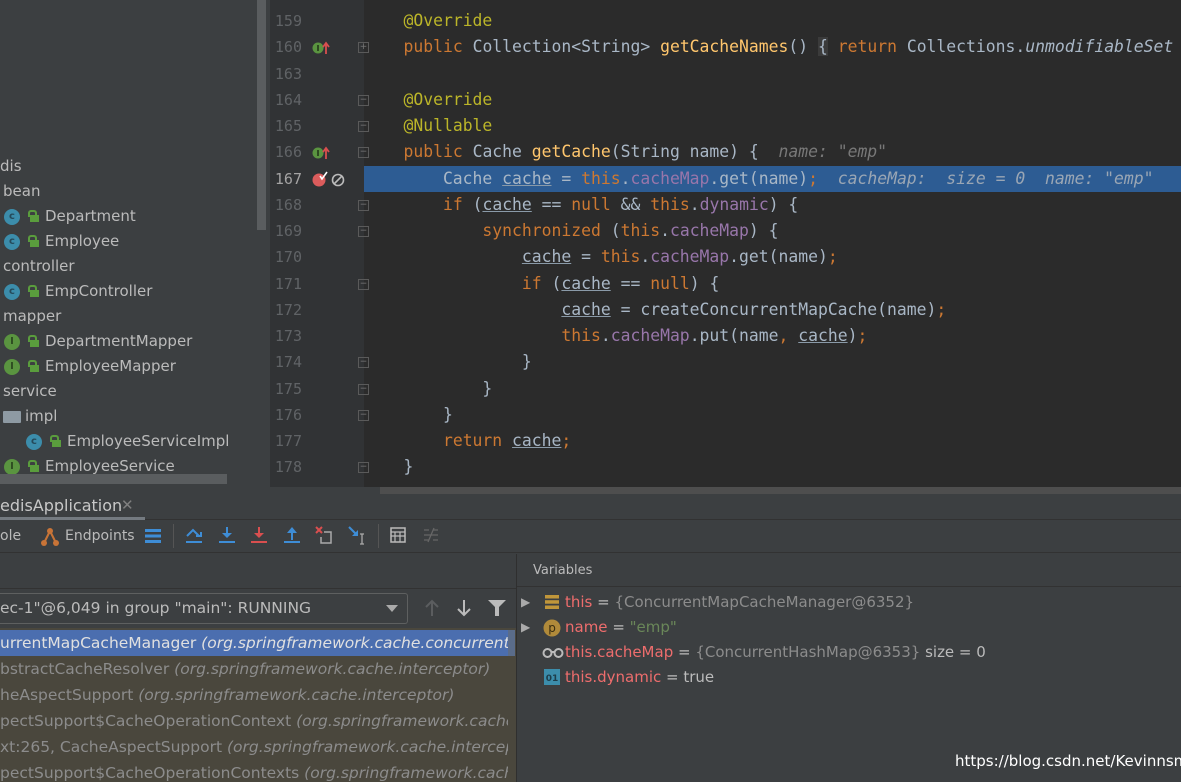 This screenshot has width=1181, height=782. I want to click on watch-icon, so click(553, 653).